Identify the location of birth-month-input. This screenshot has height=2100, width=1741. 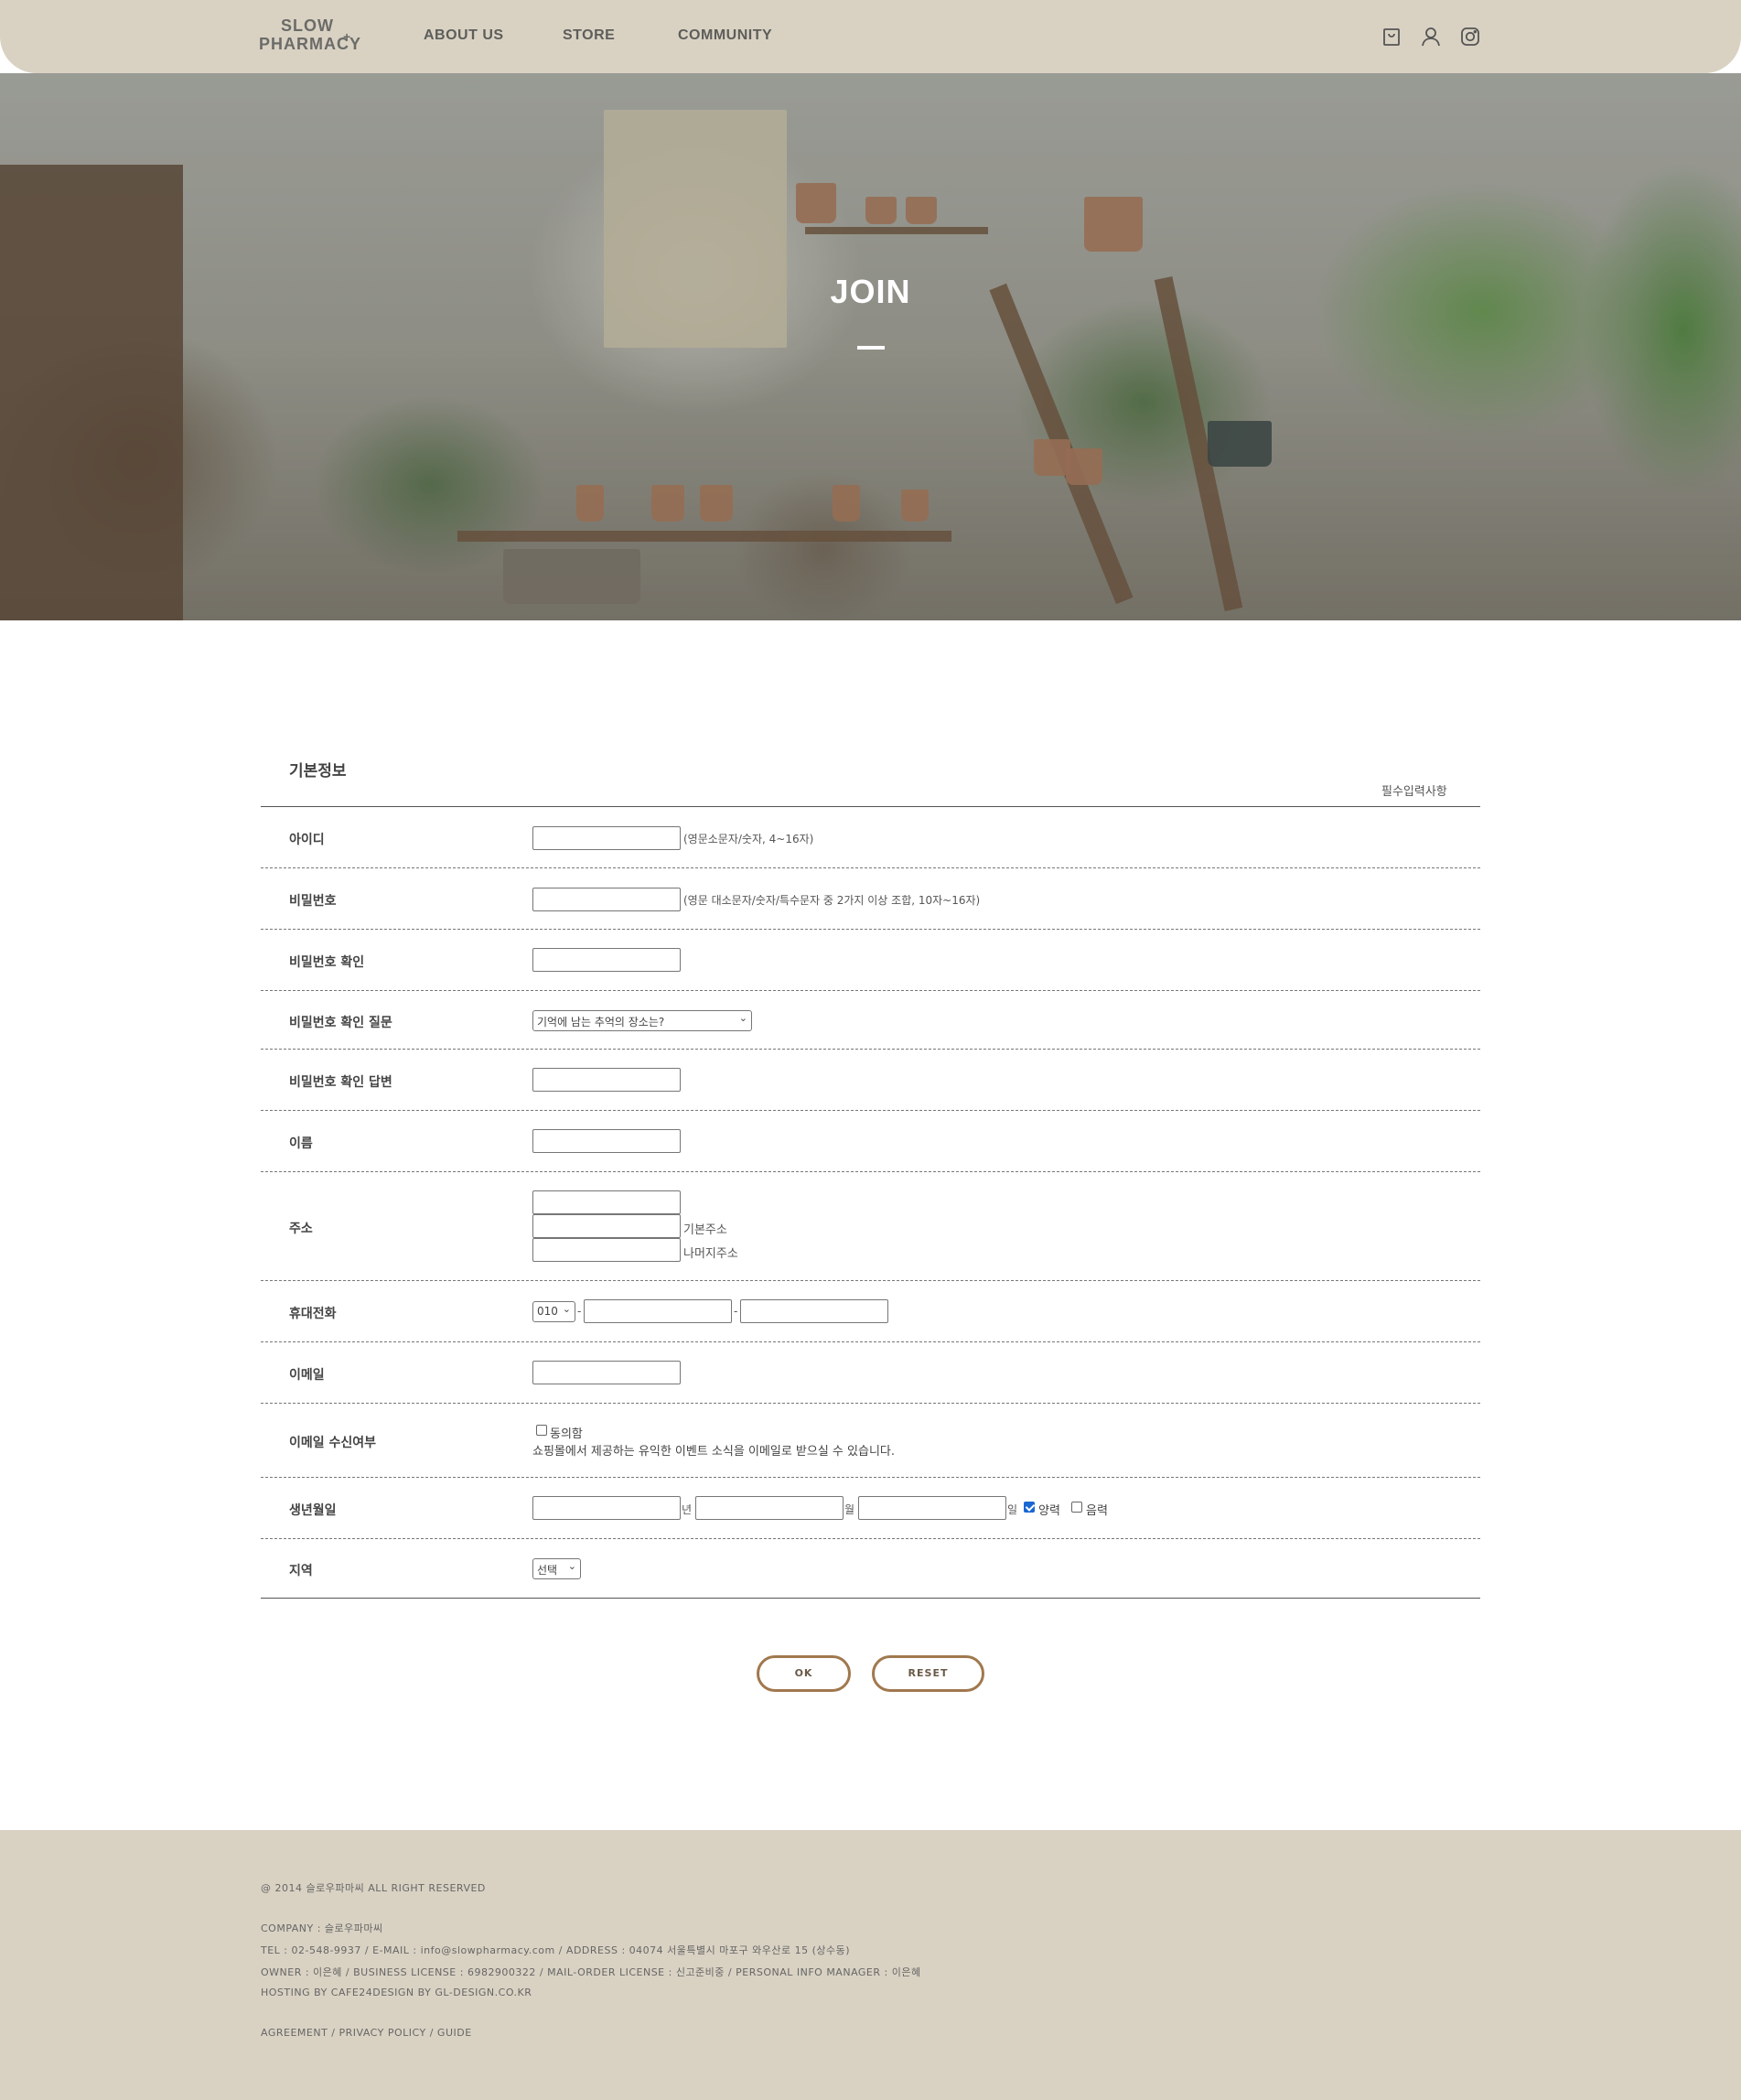
(769, 1508).